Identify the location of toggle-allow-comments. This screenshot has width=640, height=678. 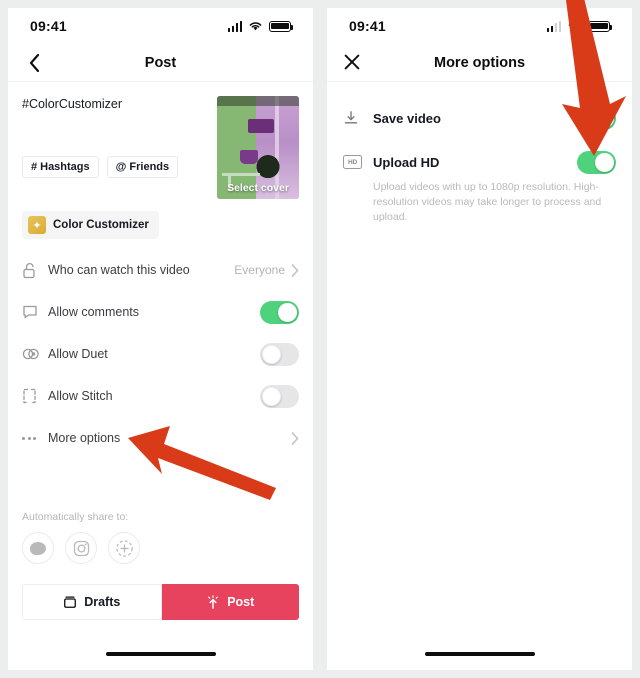
(279, 312).